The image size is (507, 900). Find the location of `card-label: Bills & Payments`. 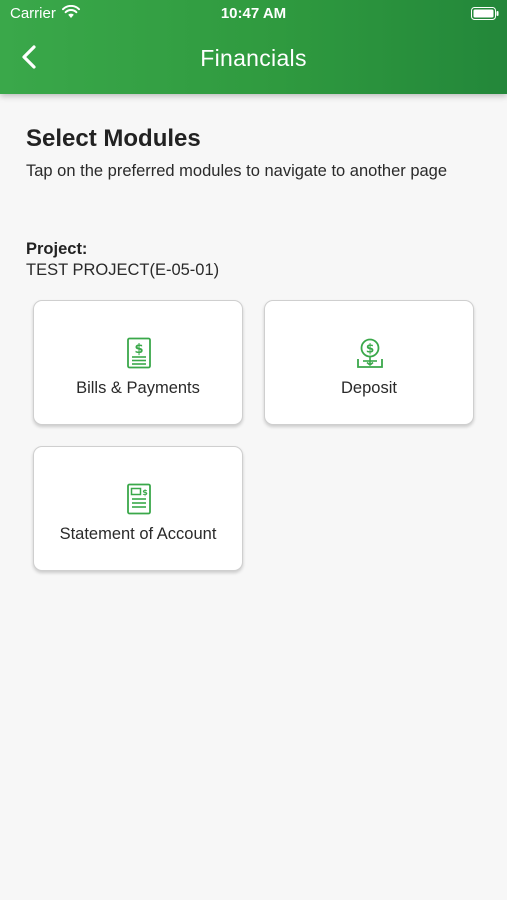

card-label: Bills & Payments is located at coordinates (138, 388).